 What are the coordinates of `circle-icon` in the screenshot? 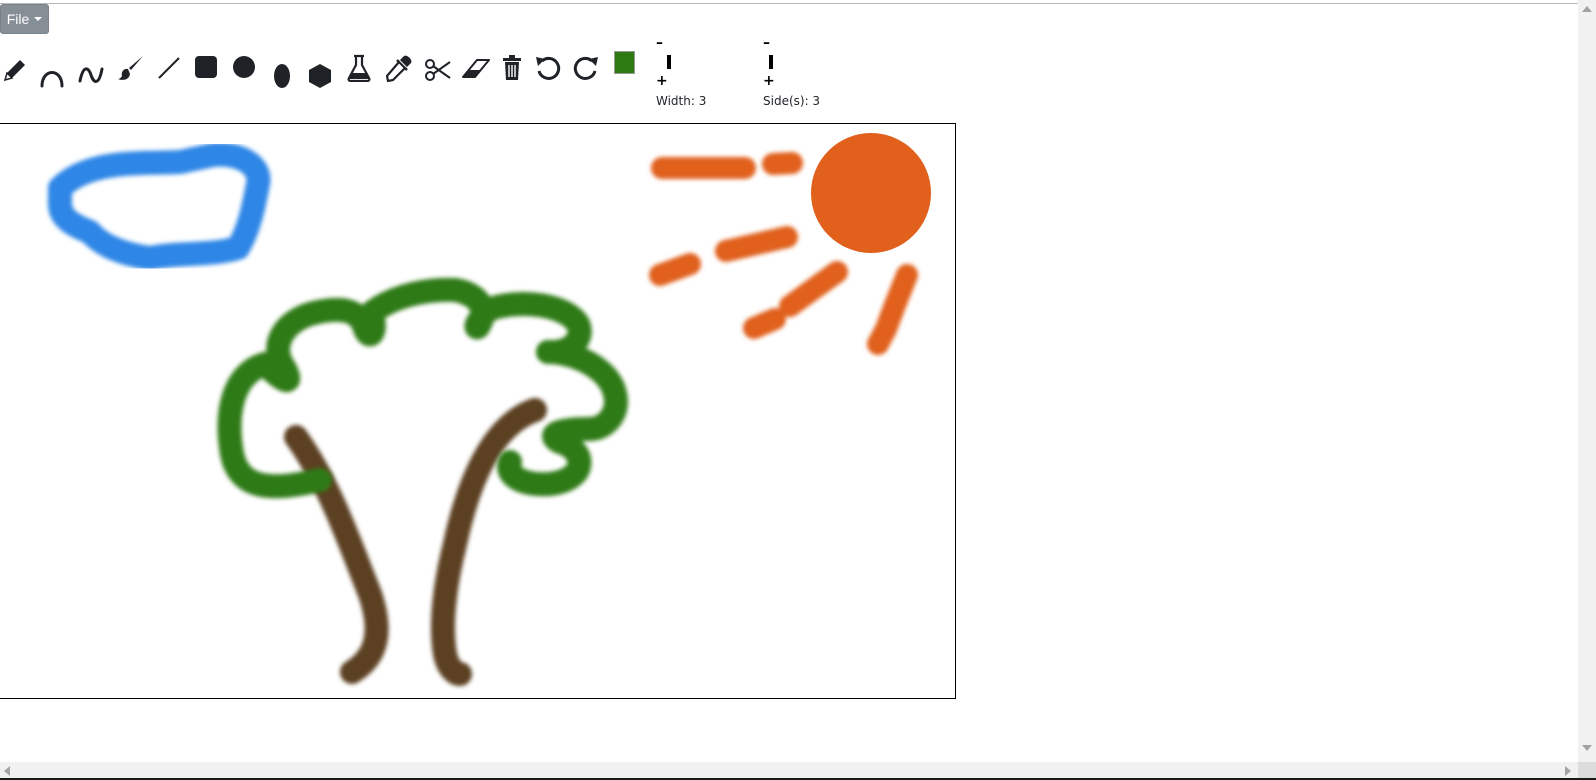 It's located at (244, 67).